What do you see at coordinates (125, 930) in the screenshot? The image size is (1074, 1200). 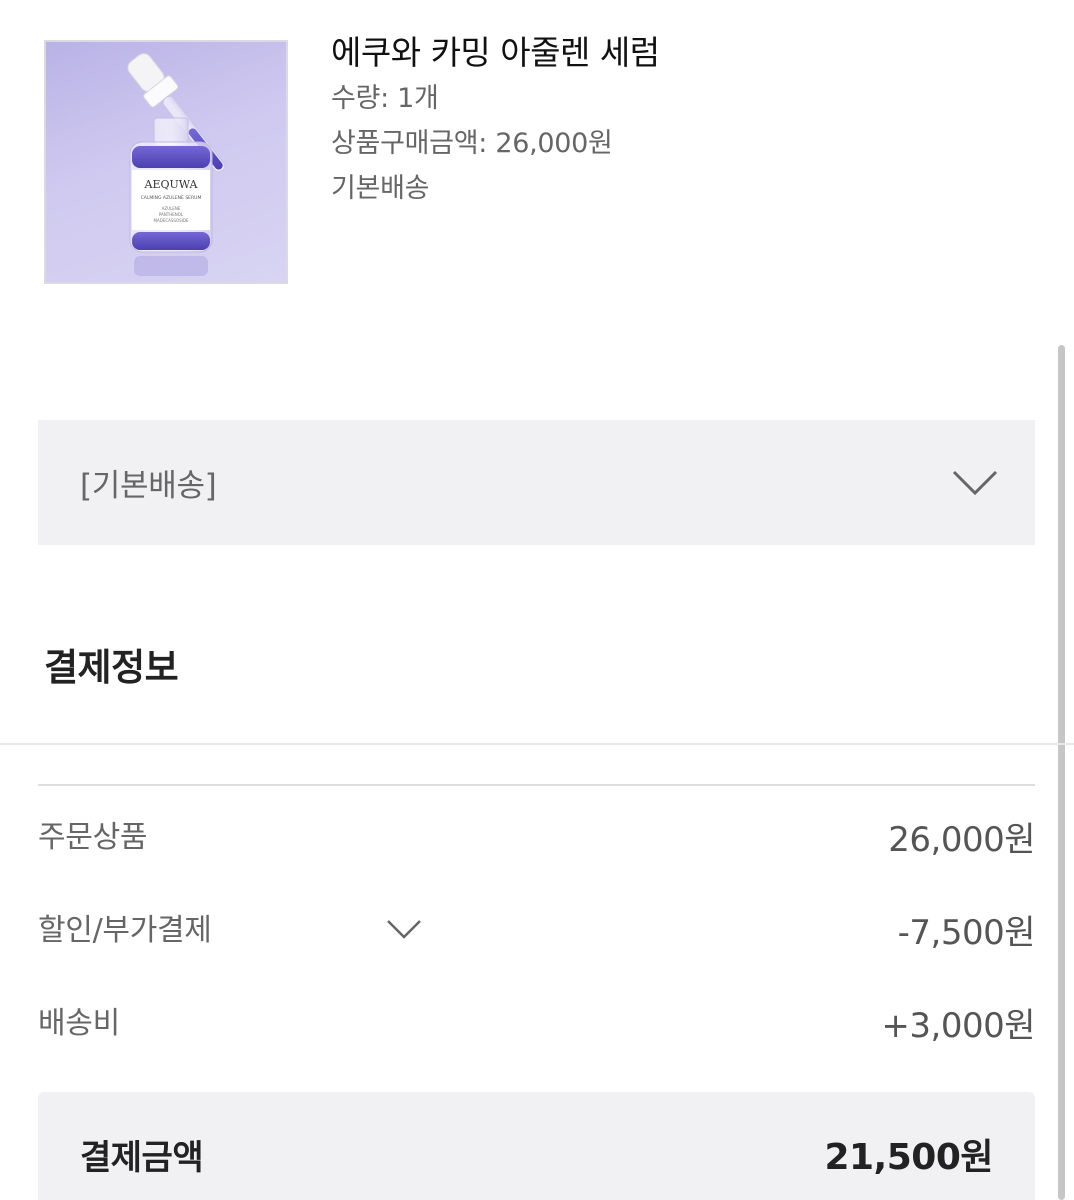 I see `discount-label: 할인/부가결제` at bounding box center [125, 930].